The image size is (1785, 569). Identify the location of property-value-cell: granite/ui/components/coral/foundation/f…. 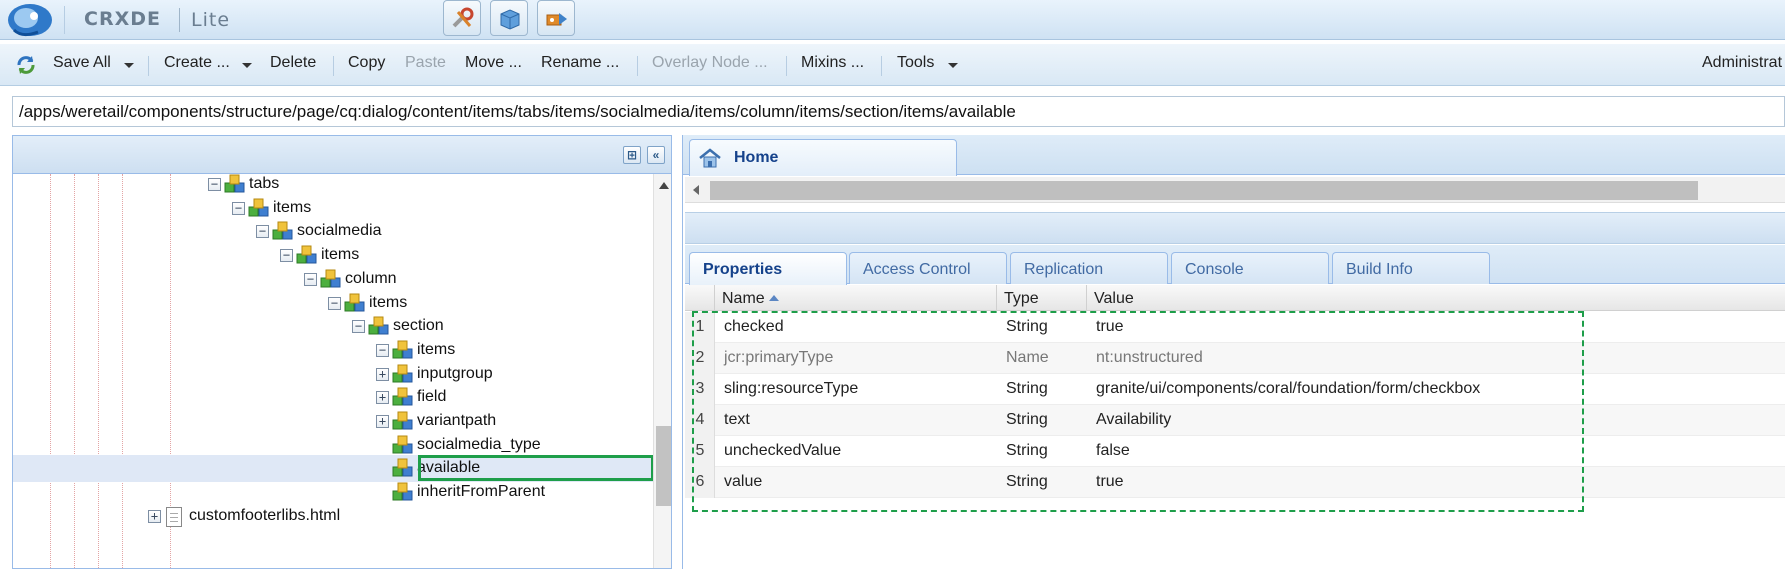
(1288, 389).